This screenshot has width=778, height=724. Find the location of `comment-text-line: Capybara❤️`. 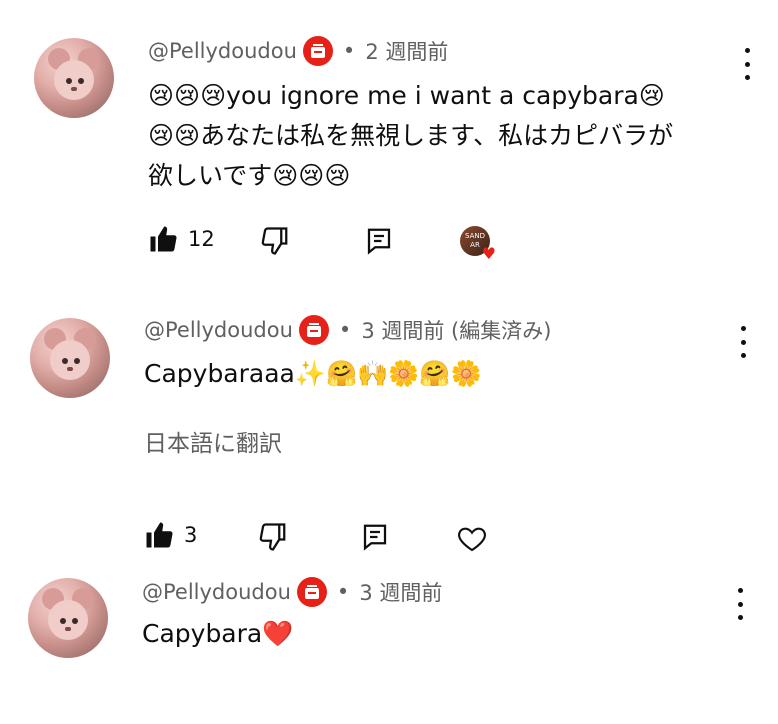

comment-text-line: Capybara❤️ is located at coordinates (218, 633).